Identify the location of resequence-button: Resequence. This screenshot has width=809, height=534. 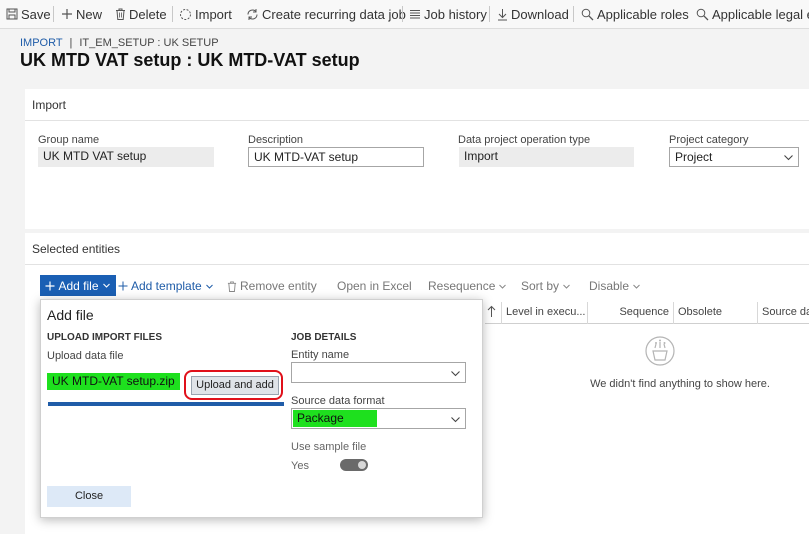
(467, 286).